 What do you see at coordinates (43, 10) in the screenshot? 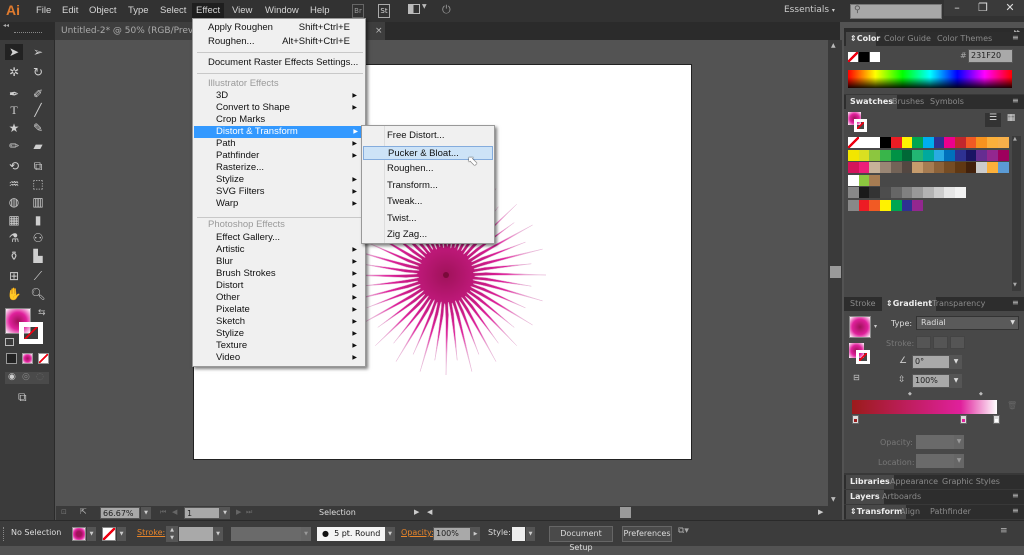
I see `menu-file: File` at bounding box center [43, 10].